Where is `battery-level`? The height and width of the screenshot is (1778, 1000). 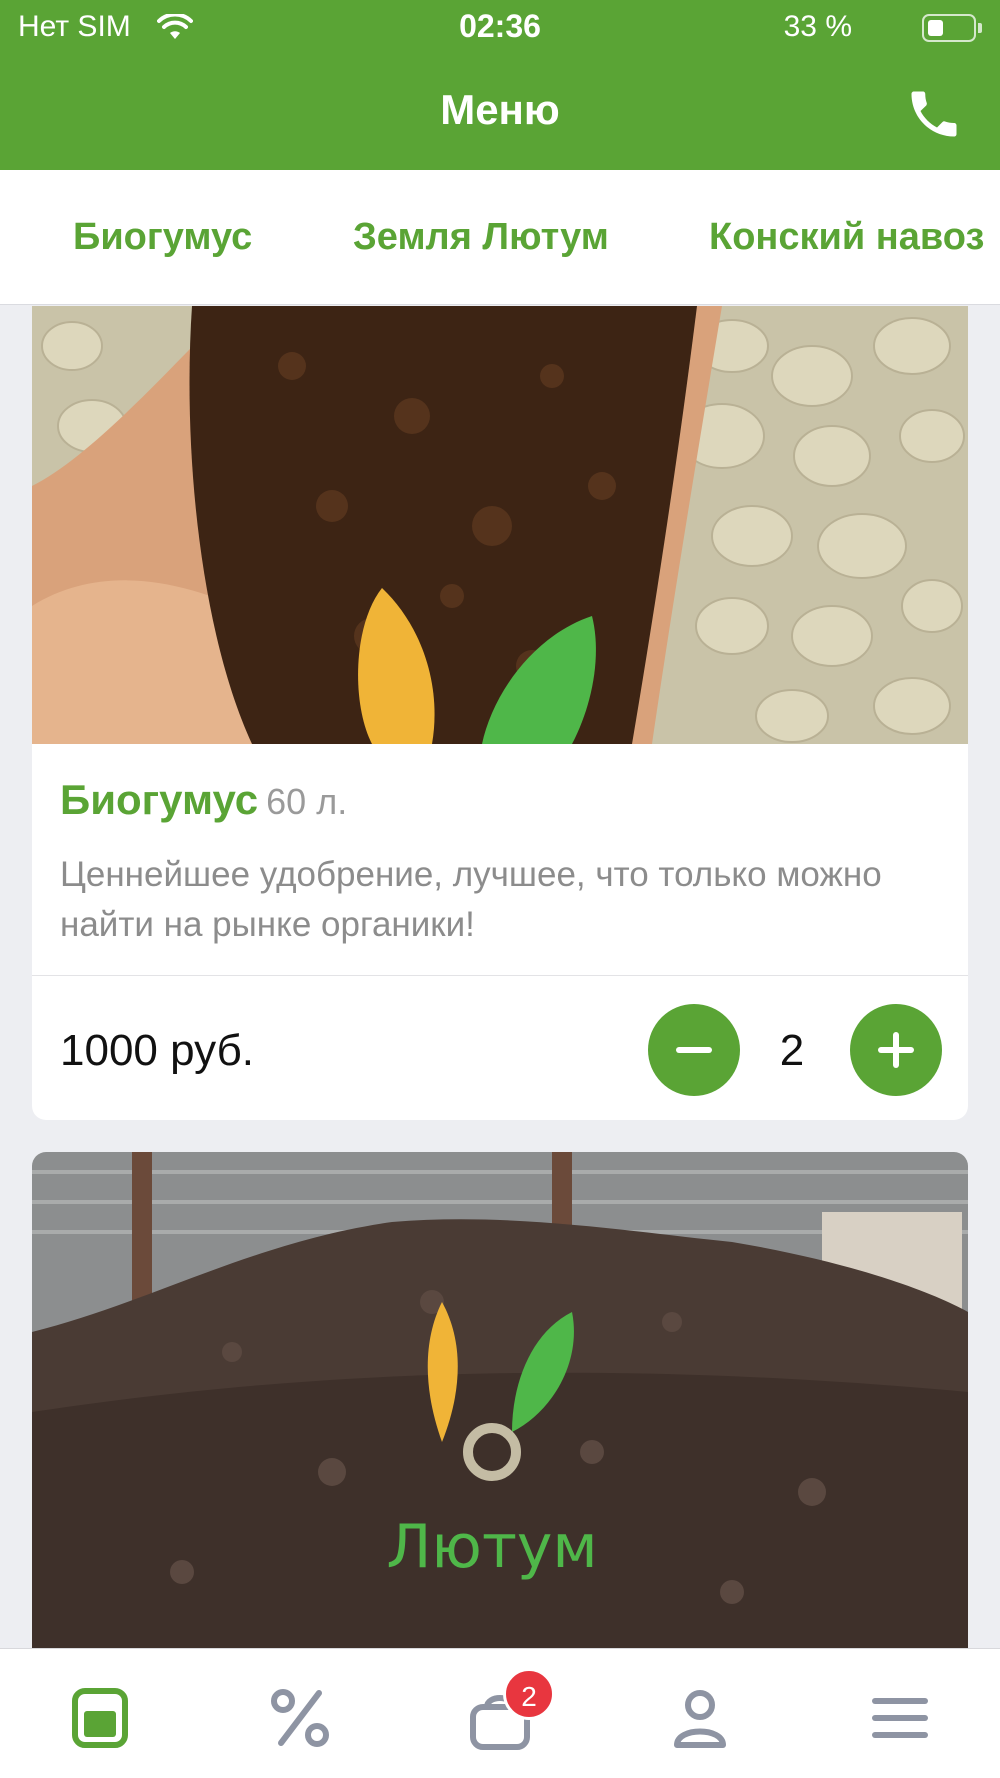
battery-level is located at coordinates (935, 28).